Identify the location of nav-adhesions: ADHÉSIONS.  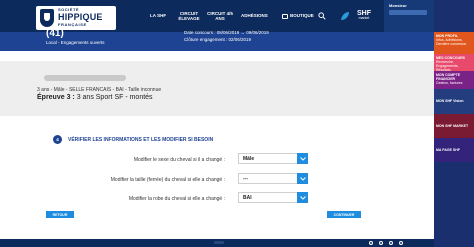
(254, 16).